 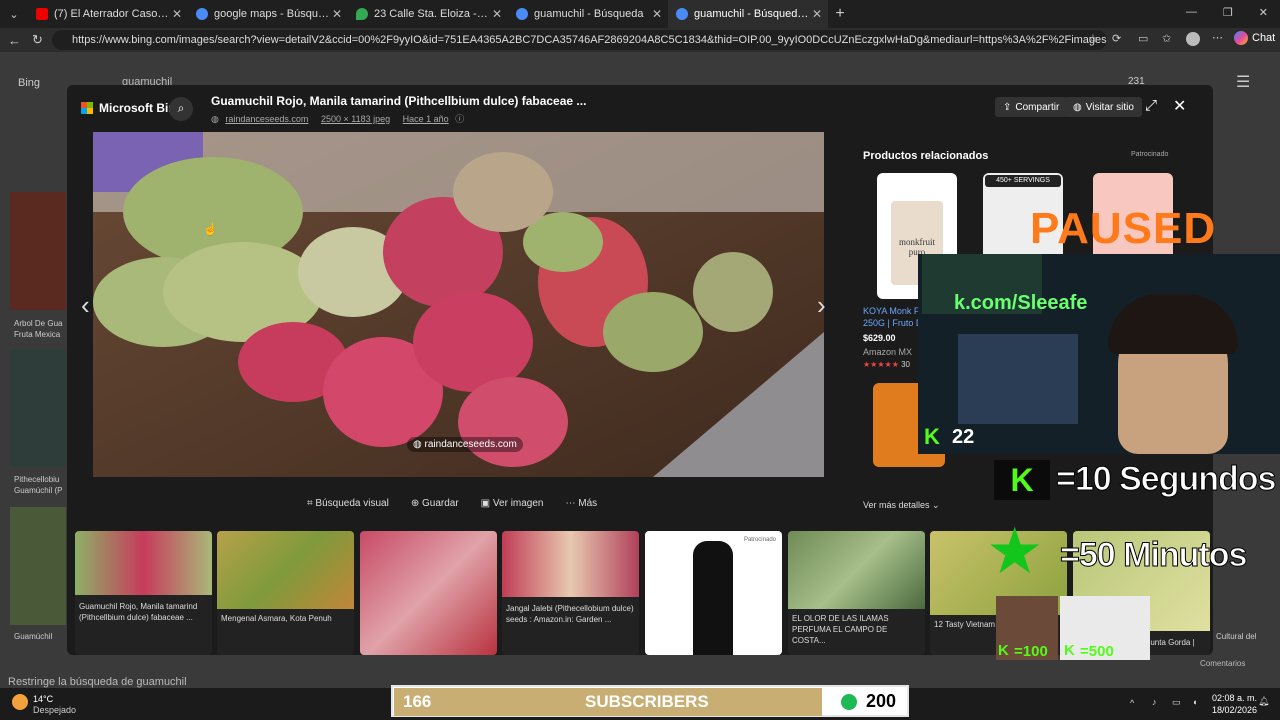 I want to click on microsoft-bing-logo: Microsoft Bing, so click(x=132, y=108).